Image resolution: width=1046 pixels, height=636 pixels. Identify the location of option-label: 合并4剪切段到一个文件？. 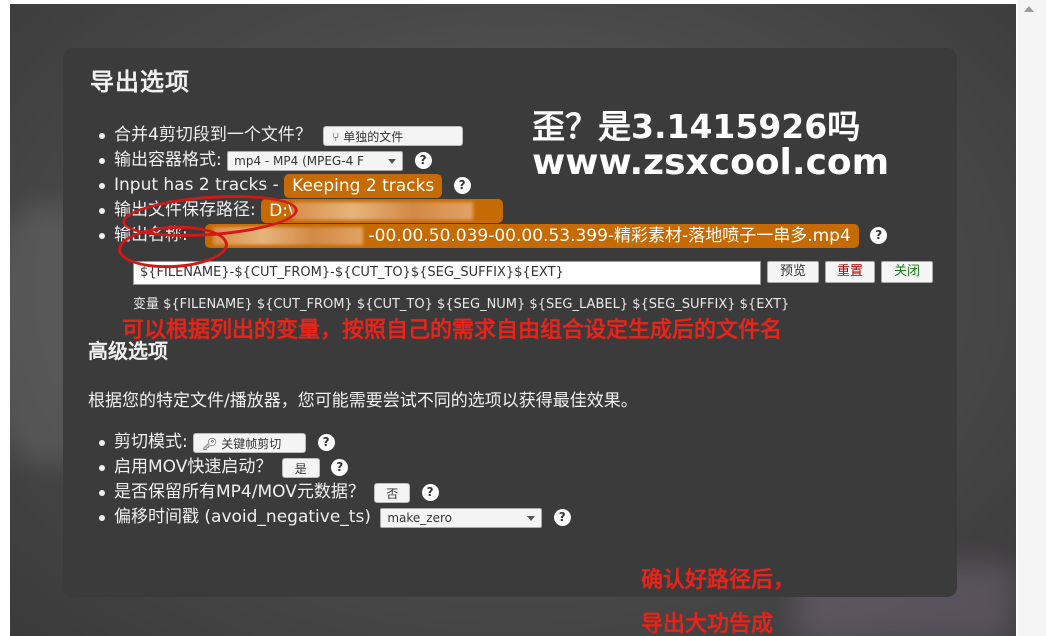
(213, 135).